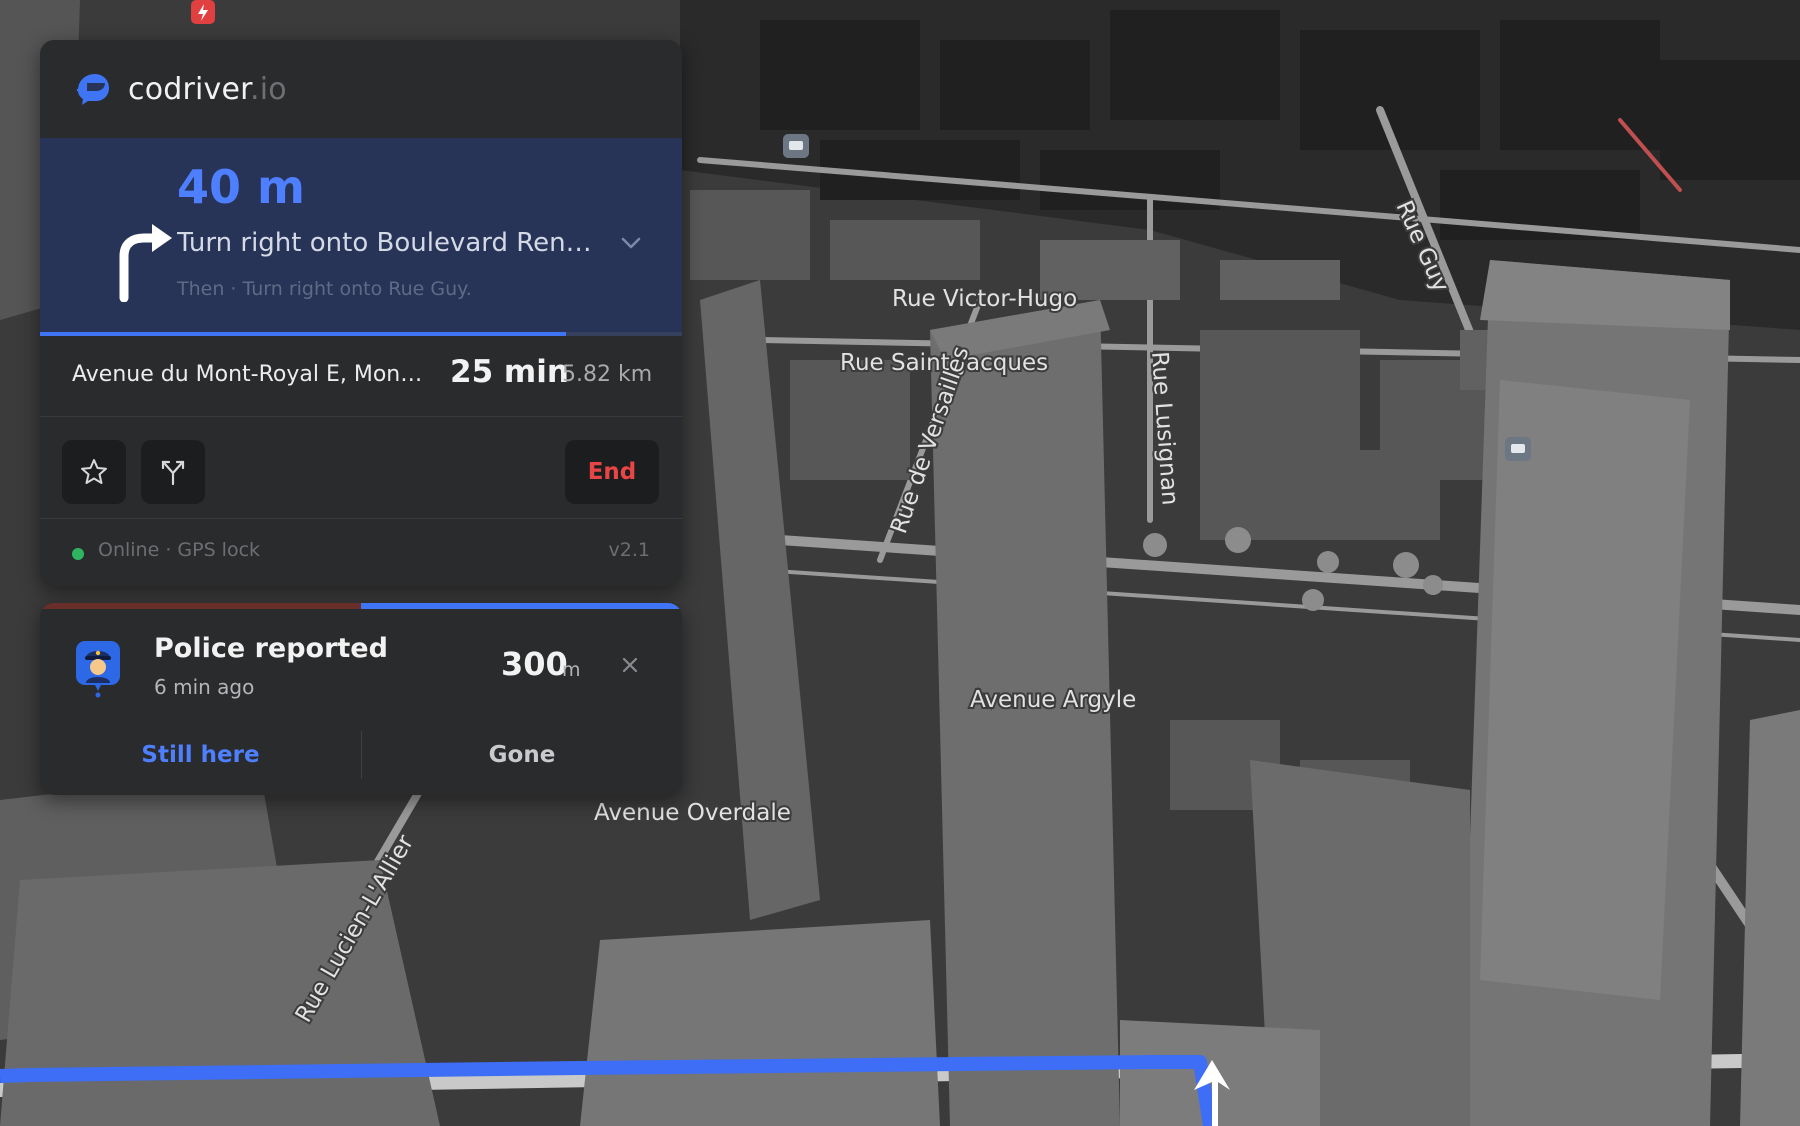 Image resolution: width=1800 pixels, height=1126 pixels. What do you see at coordinates (692, 813) in the screenshot?
I see `street-label: Avenue Overdale` at bounding box center [692, 813].